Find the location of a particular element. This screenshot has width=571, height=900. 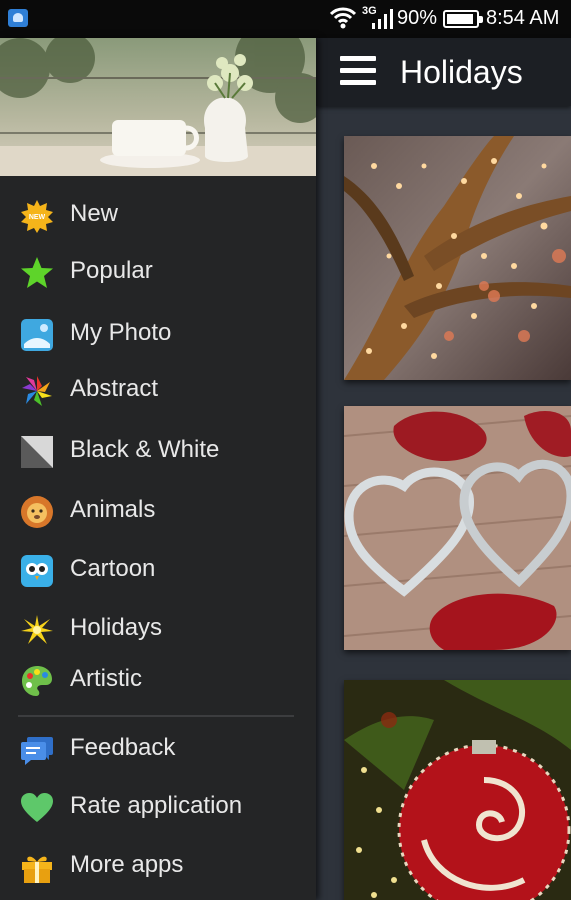

drawer-item-label: New is located at coordinates (94, 213).